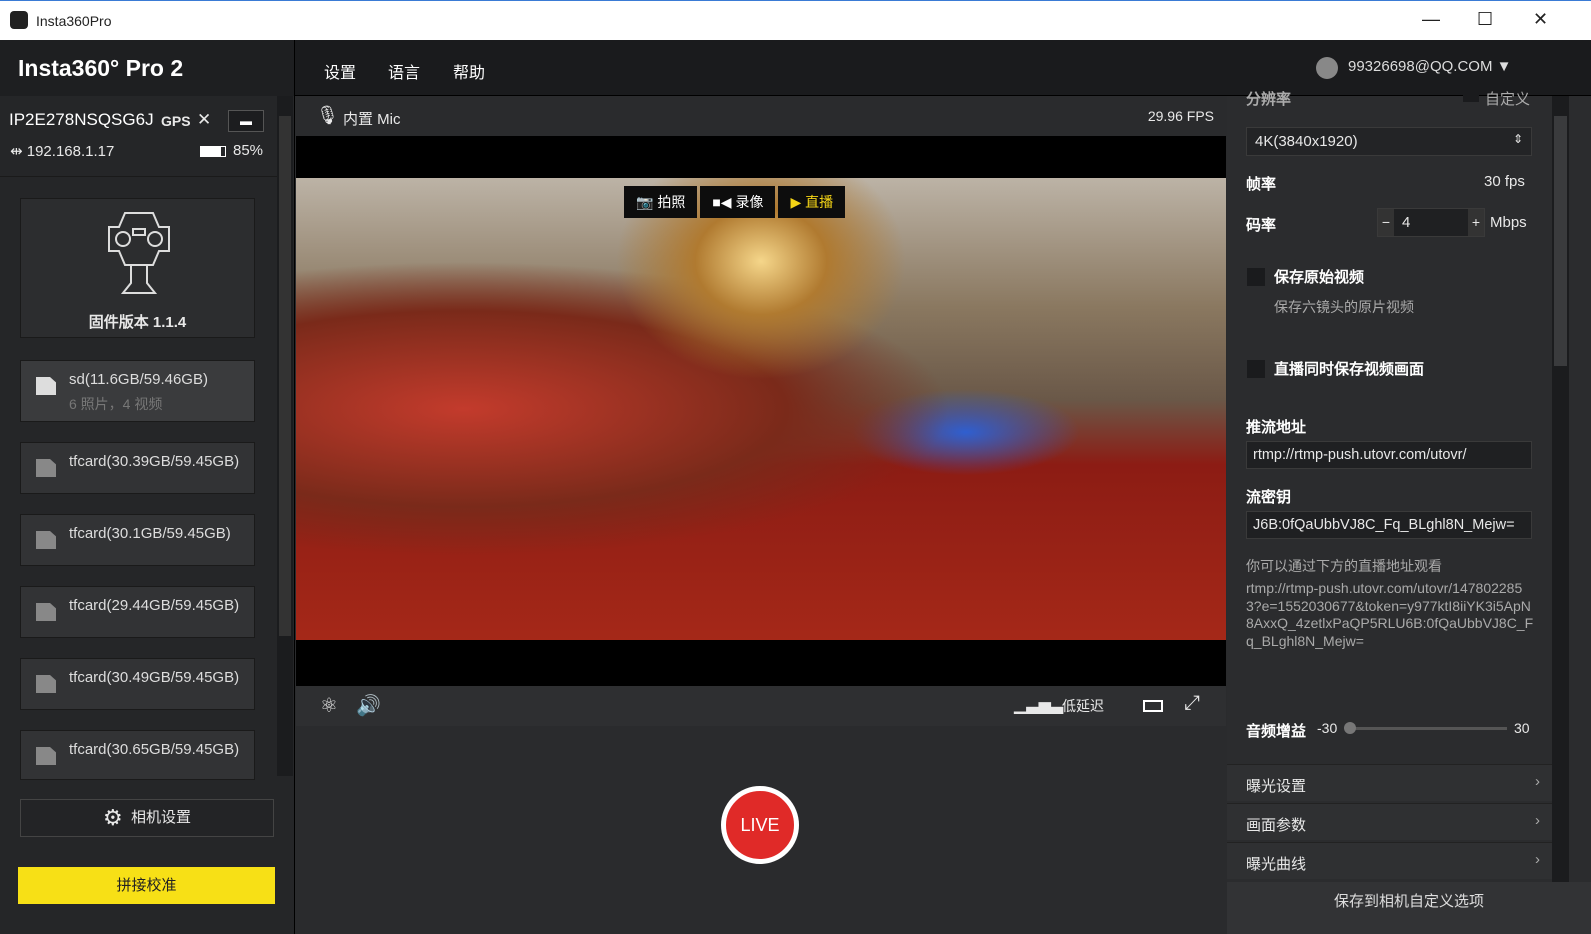 This screenshot has width=1591, height=934. What do you see at coordinates (150, 533) in the screenshot?
I see `storage-name: tfcard(30.1GB/59.45GB)` at bounding box center [150, 533].